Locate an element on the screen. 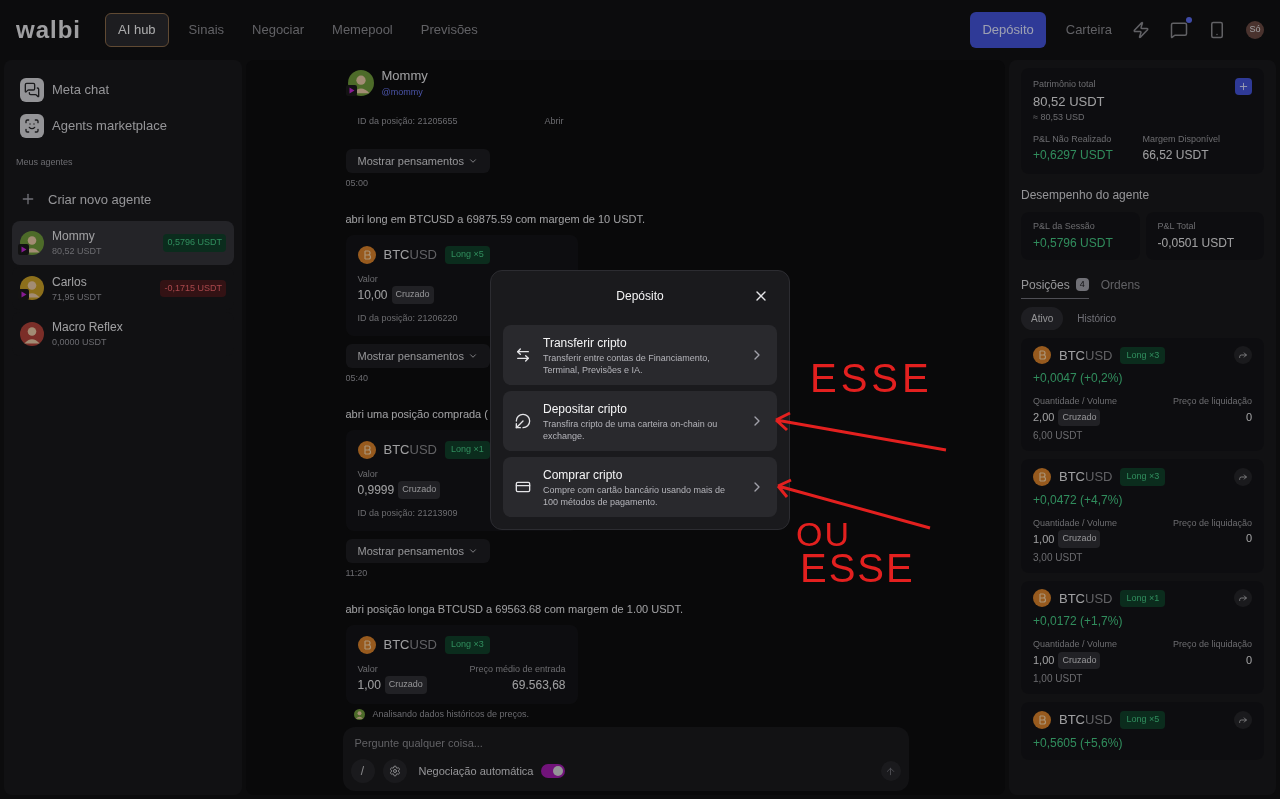 The image size is (1280, 799). nav-tab: Negociar is located at coordinates (278, 30).